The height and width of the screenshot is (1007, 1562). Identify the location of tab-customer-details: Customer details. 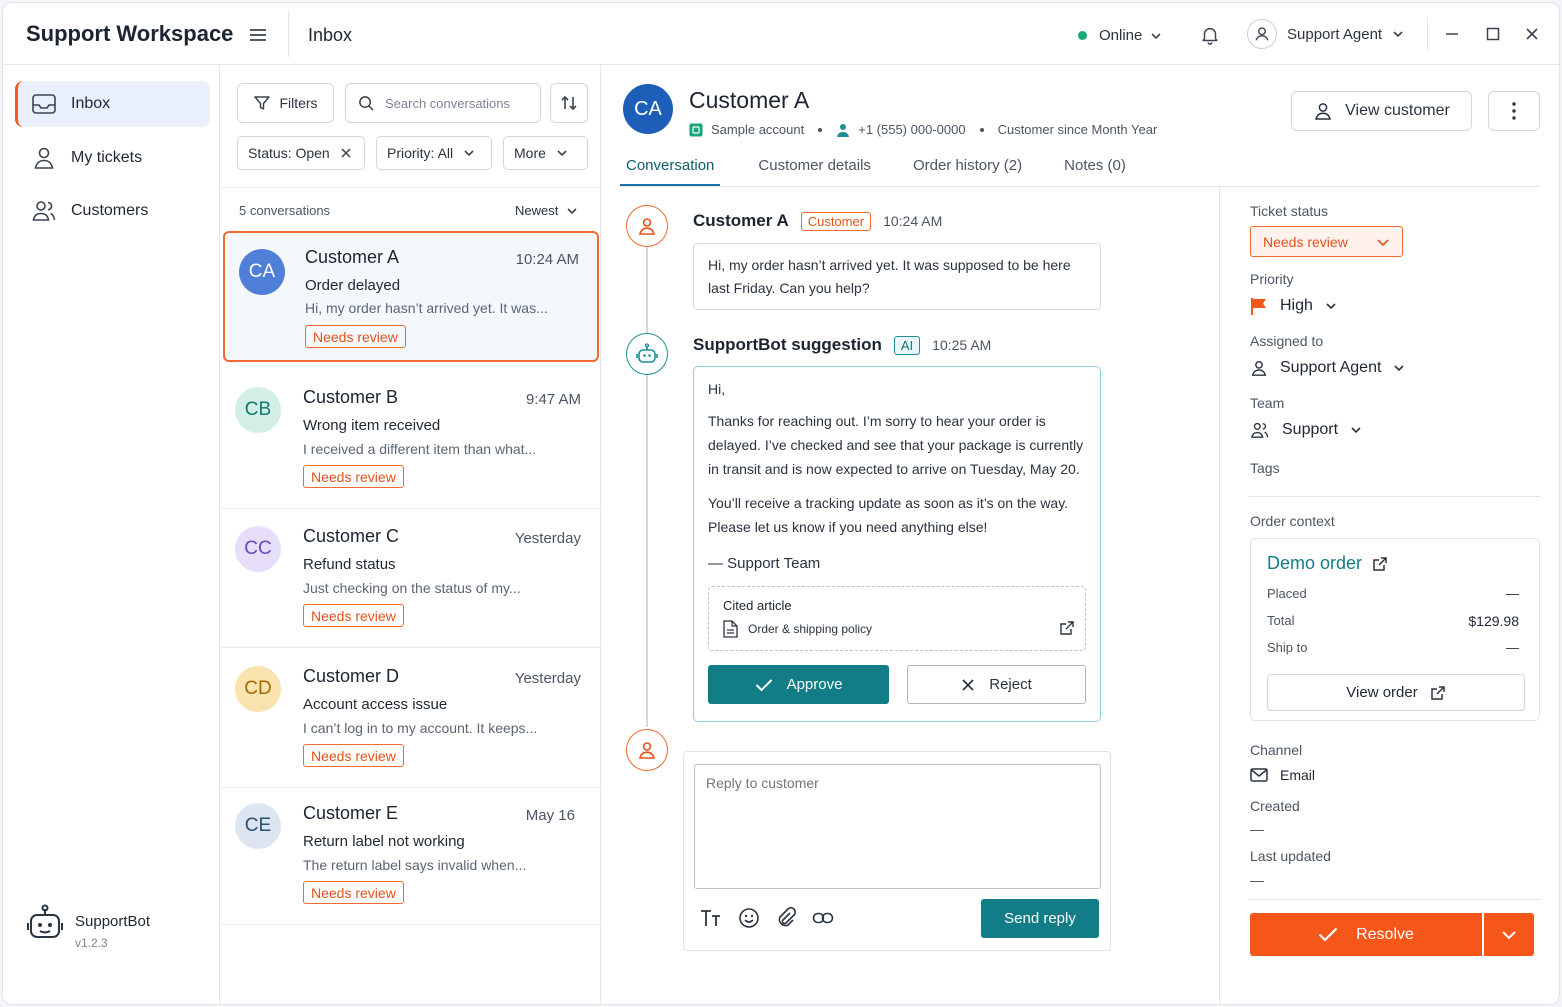
(814, 172).